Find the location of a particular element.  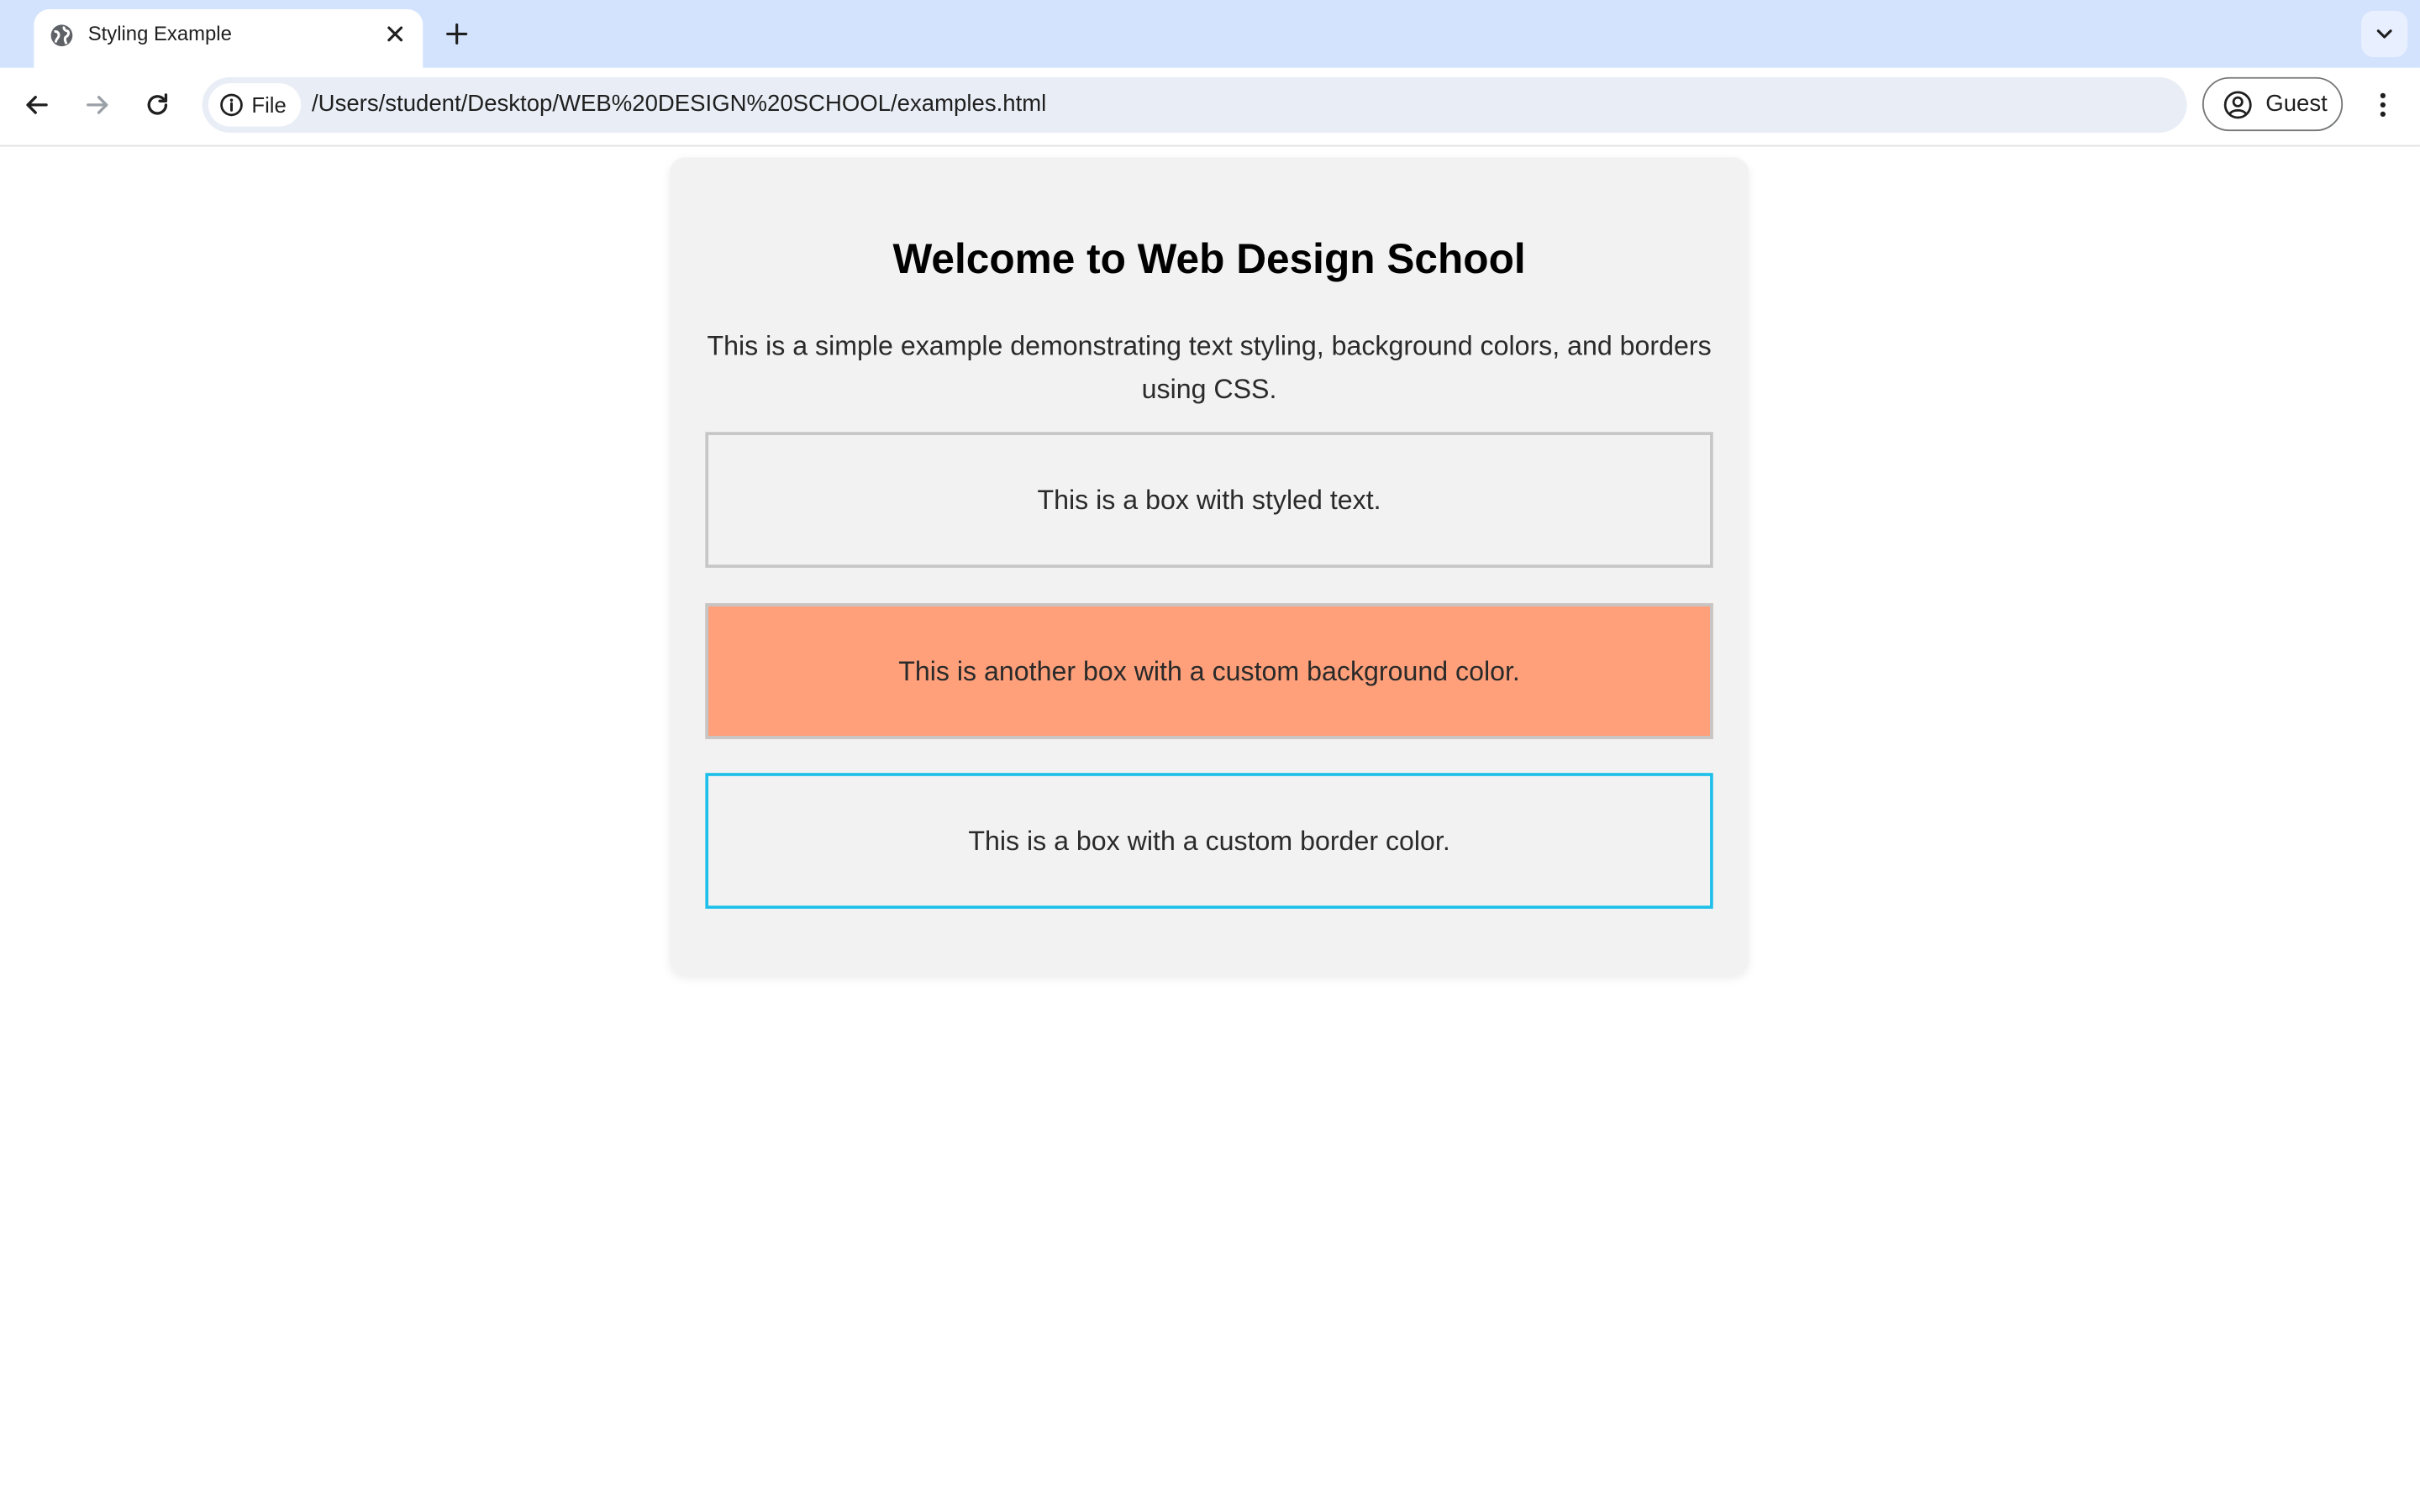

site-info-chip: File is located at coordinates (255, 105).